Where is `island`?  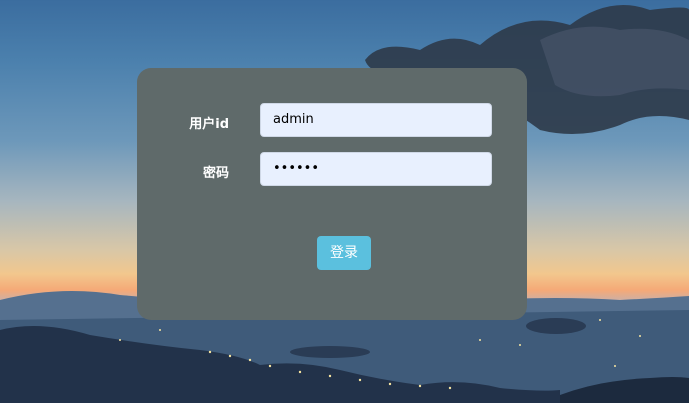 island is located at coordinates (556, 326).